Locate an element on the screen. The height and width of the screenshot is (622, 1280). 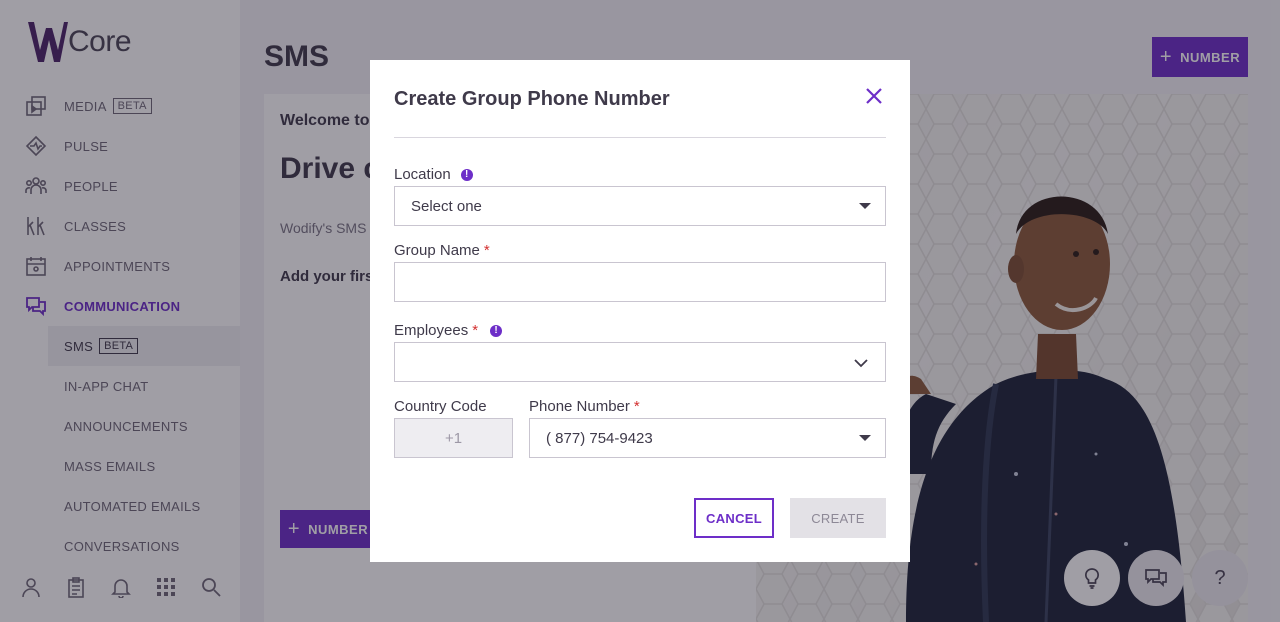
dialog-title: Create Group Phone Number is located at coordinates (532, 99).